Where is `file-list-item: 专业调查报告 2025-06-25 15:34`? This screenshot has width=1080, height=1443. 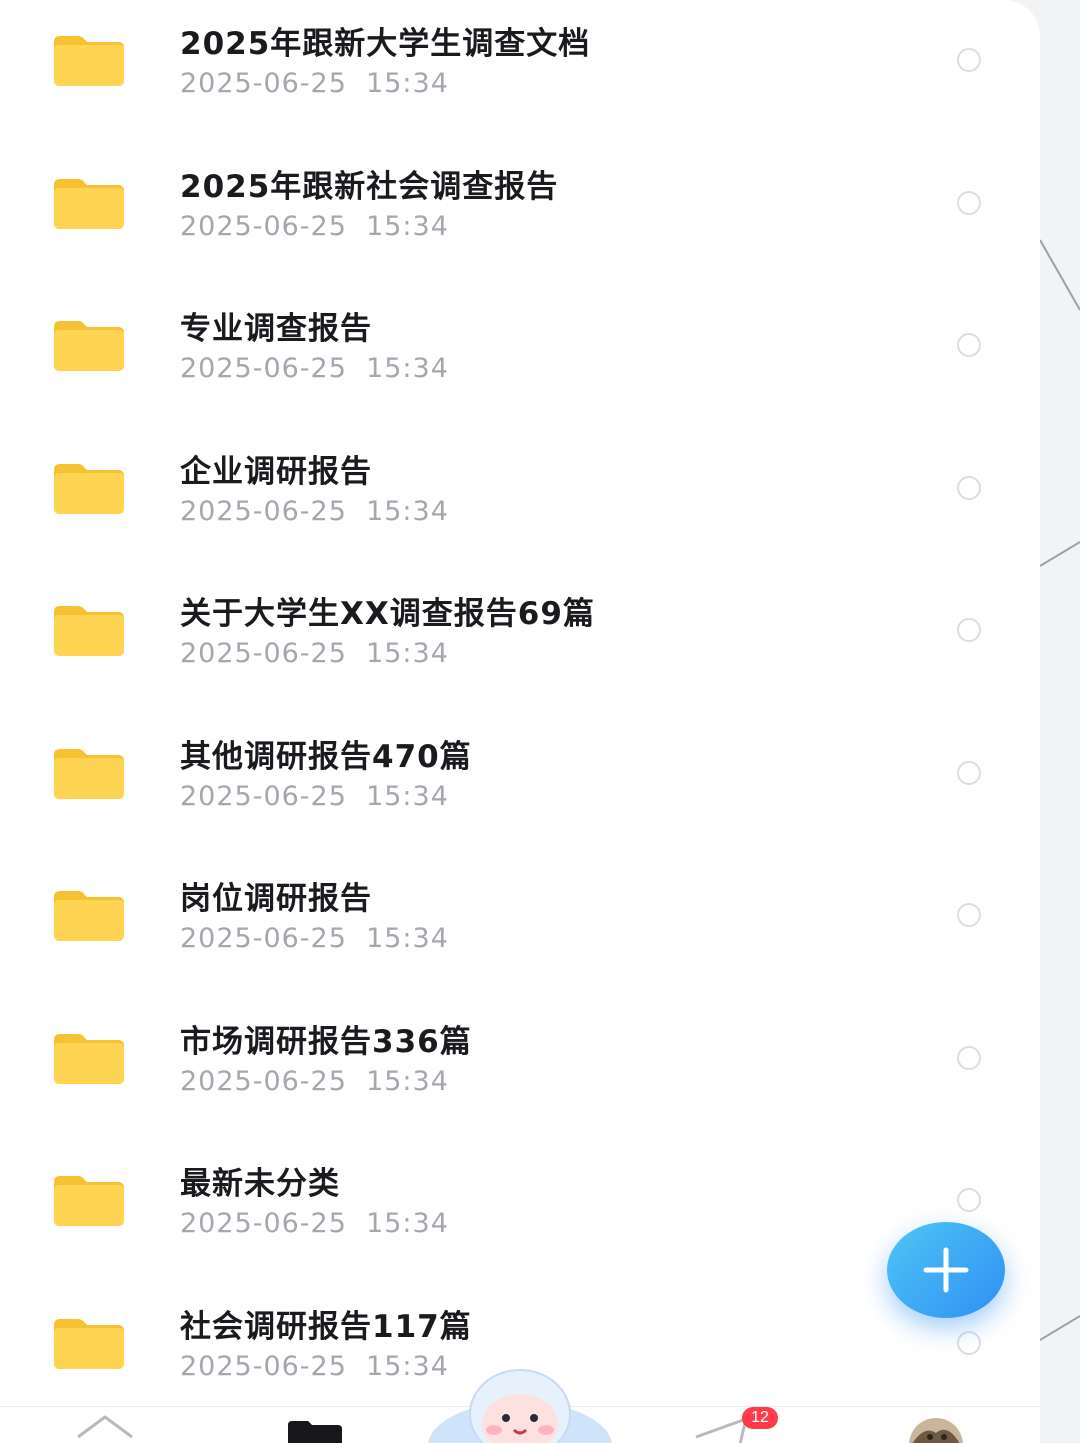 file-list-item: 专业调查报告 2025-06-25 15:34 is located at coordinates (520, 354).